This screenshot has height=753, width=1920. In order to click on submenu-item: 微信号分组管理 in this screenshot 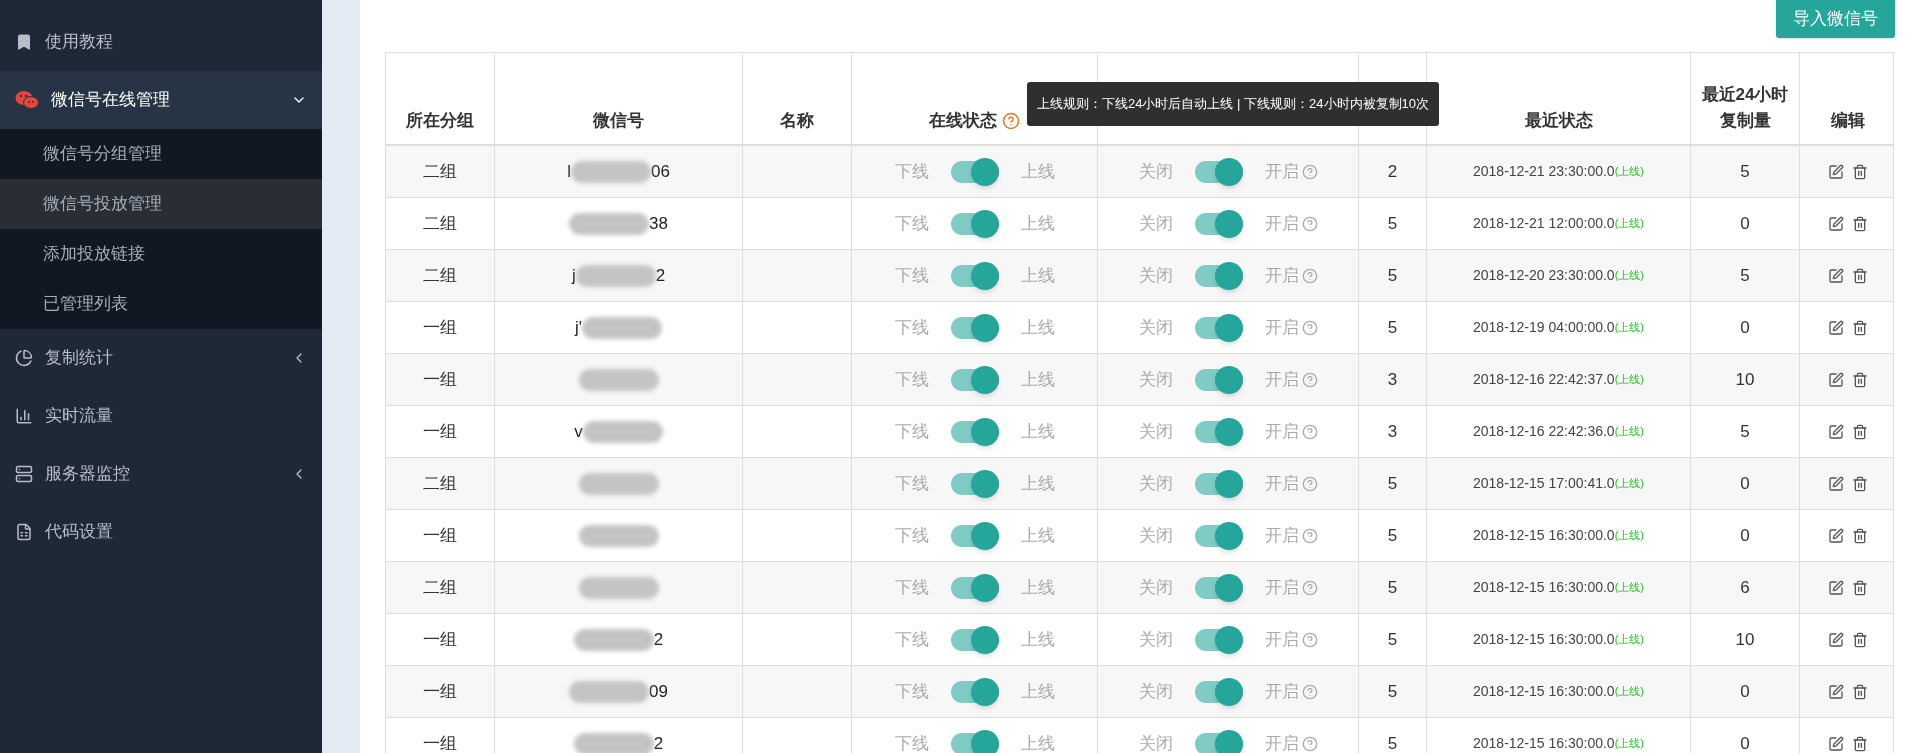, I will do `click(161, 154)`.